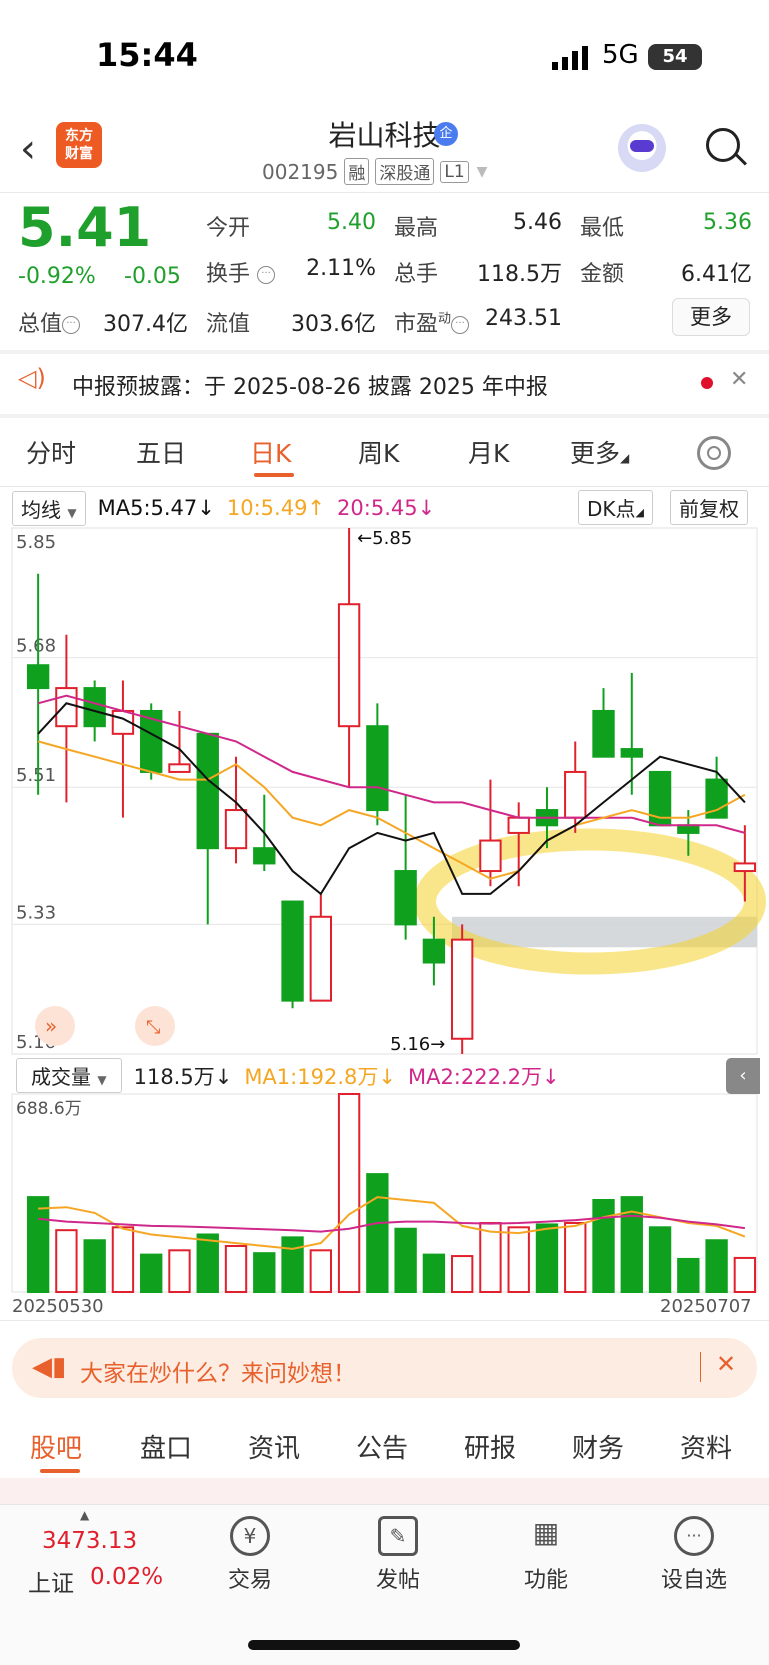  What do you see at coordinates (351, 222) in the screenshot?
I see `open-value: 5.40` at bounding box center [351, 222].